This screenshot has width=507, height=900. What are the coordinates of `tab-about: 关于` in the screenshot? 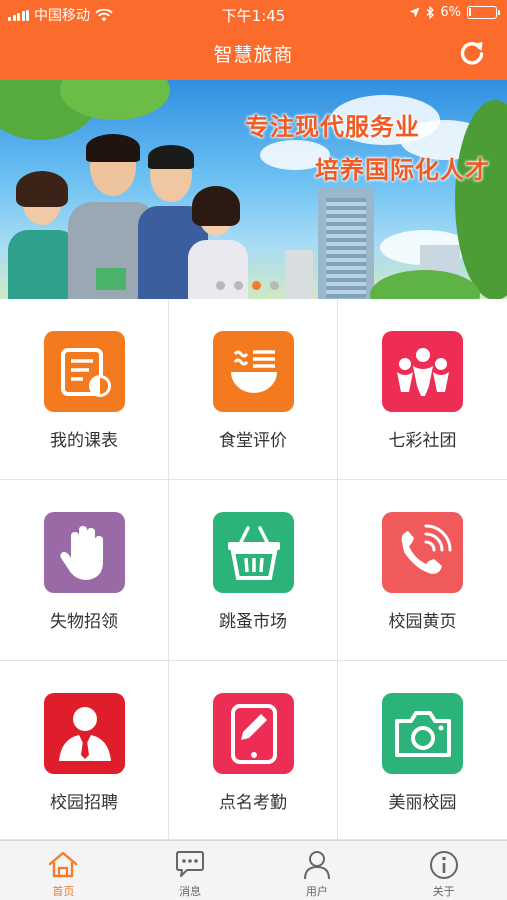 It's located at (443, 870).